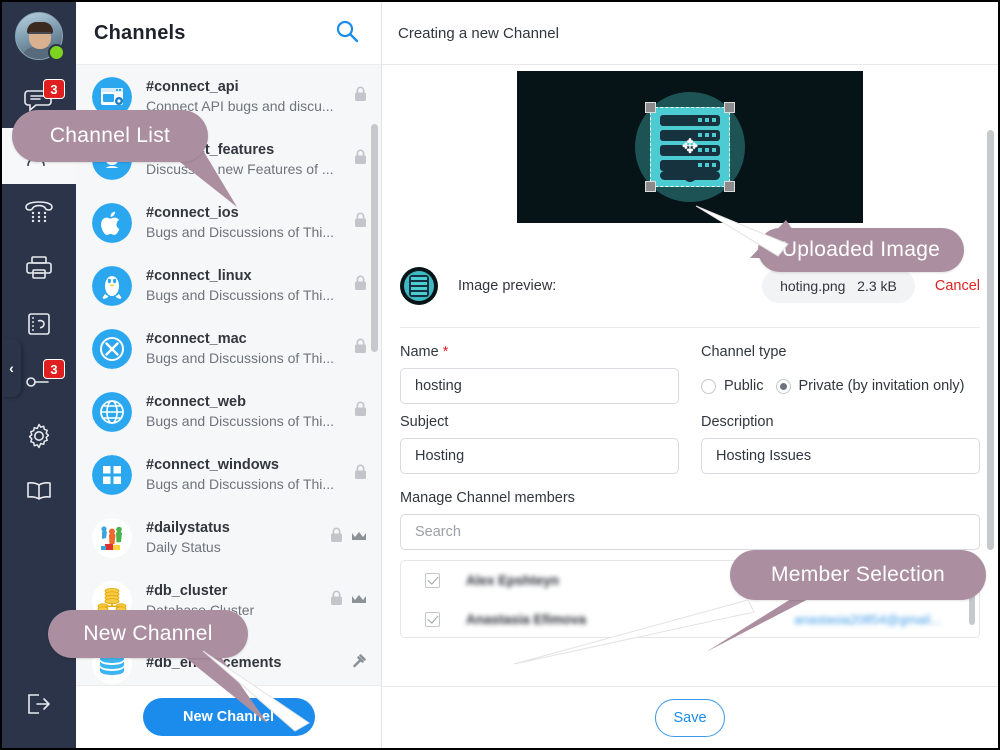 The width and height of the screenshot is (1000, 750). I want to click on channel-name: #connect_windows, so click(212, 464).